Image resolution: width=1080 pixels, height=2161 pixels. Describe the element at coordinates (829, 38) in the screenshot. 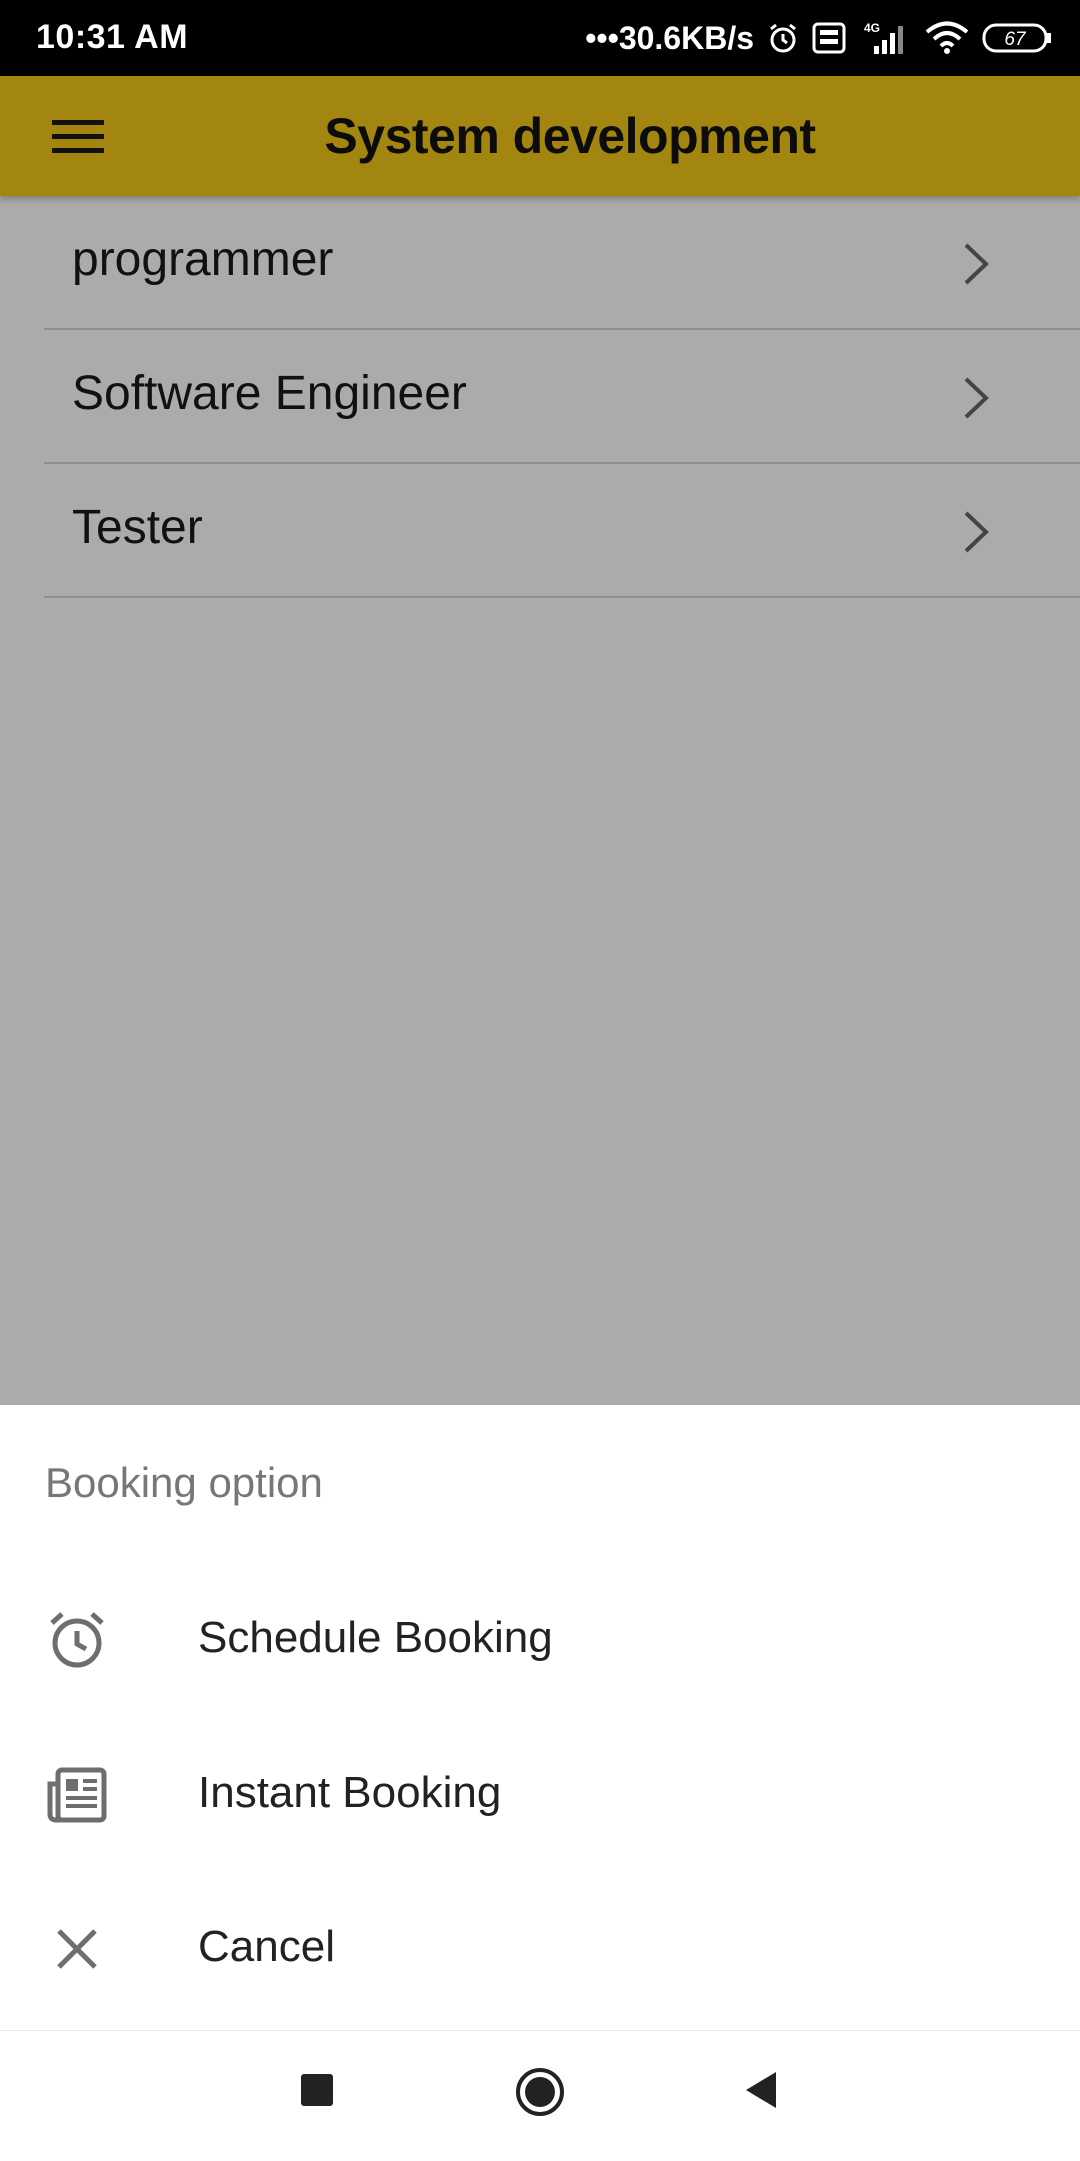

I see `volte-icon` at that location.